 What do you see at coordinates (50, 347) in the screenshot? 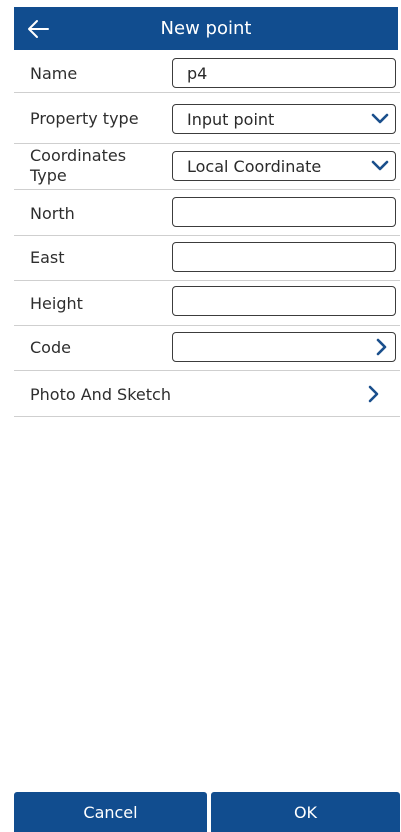
I see `code-label: Code` at bounding box center [50, 347].